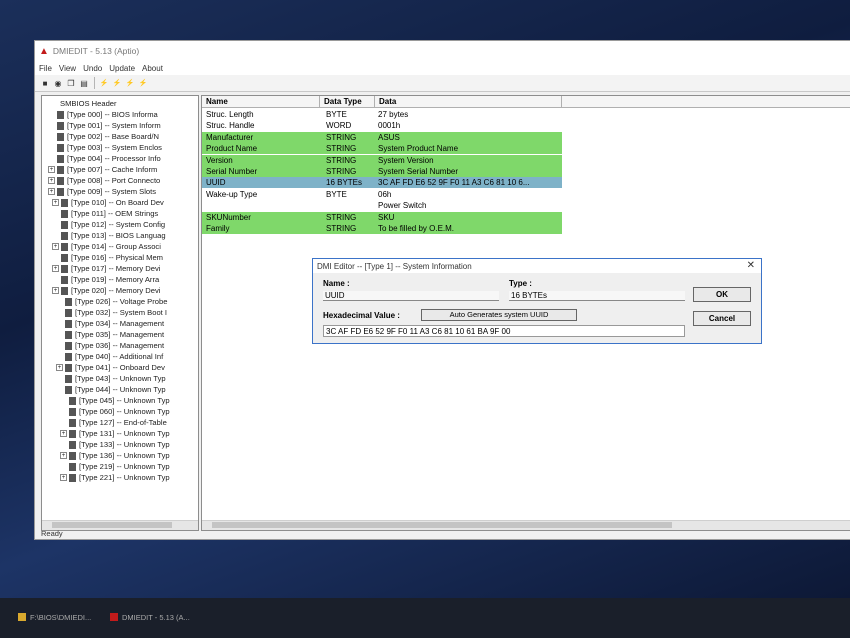 Image resolution: width=850 pixels, height=638 pixels. Describe the element at coordinates (442, 525) in the screenshot. I see `table-scroll-thumb` at that location.